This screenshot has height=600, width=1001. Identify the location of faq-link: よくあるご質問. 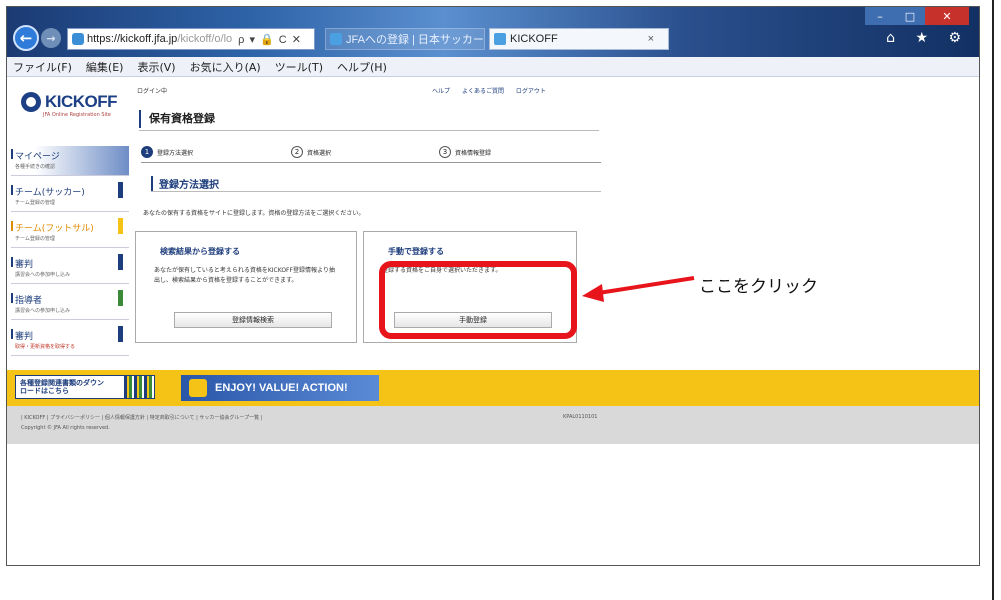
(483, 91).